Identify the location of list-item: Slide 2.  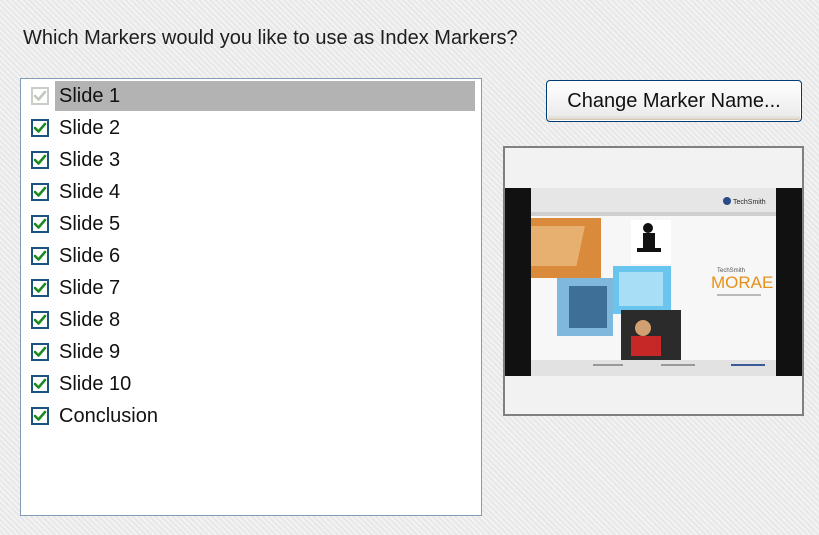
(73, 128).